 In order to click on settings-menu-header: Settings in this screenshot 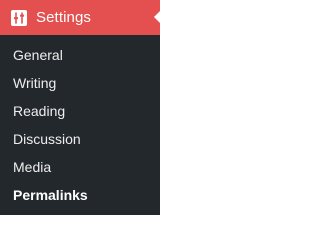, I will do `click(80, 17)`.